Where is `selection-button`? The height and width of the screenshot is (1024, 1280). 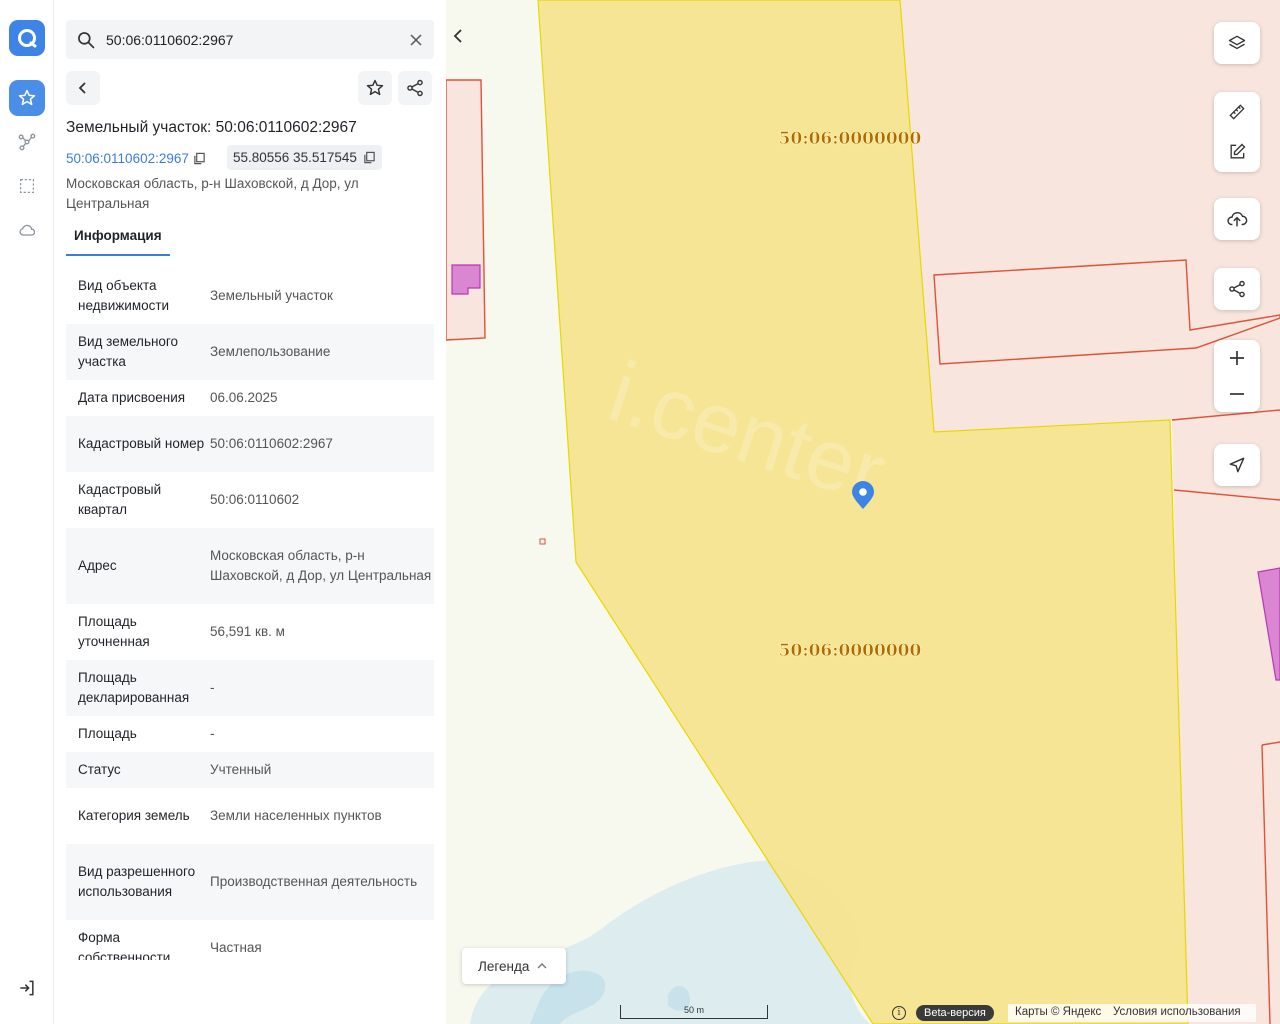
selection-button is located at coordinates (27, 186).